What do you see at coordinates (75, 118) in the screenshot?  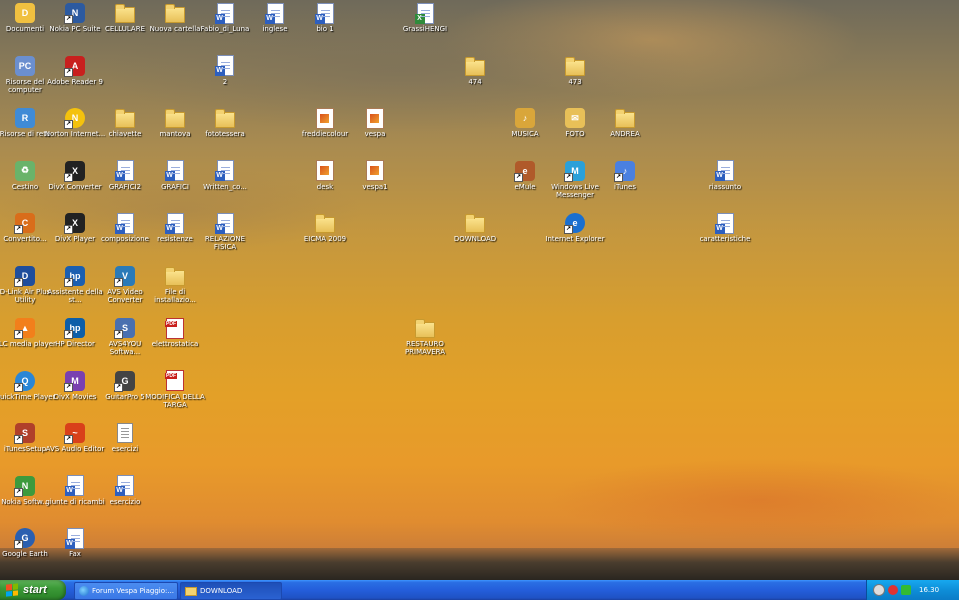 I see `norton-icon: N ↗` at bounding box center [75, 118].